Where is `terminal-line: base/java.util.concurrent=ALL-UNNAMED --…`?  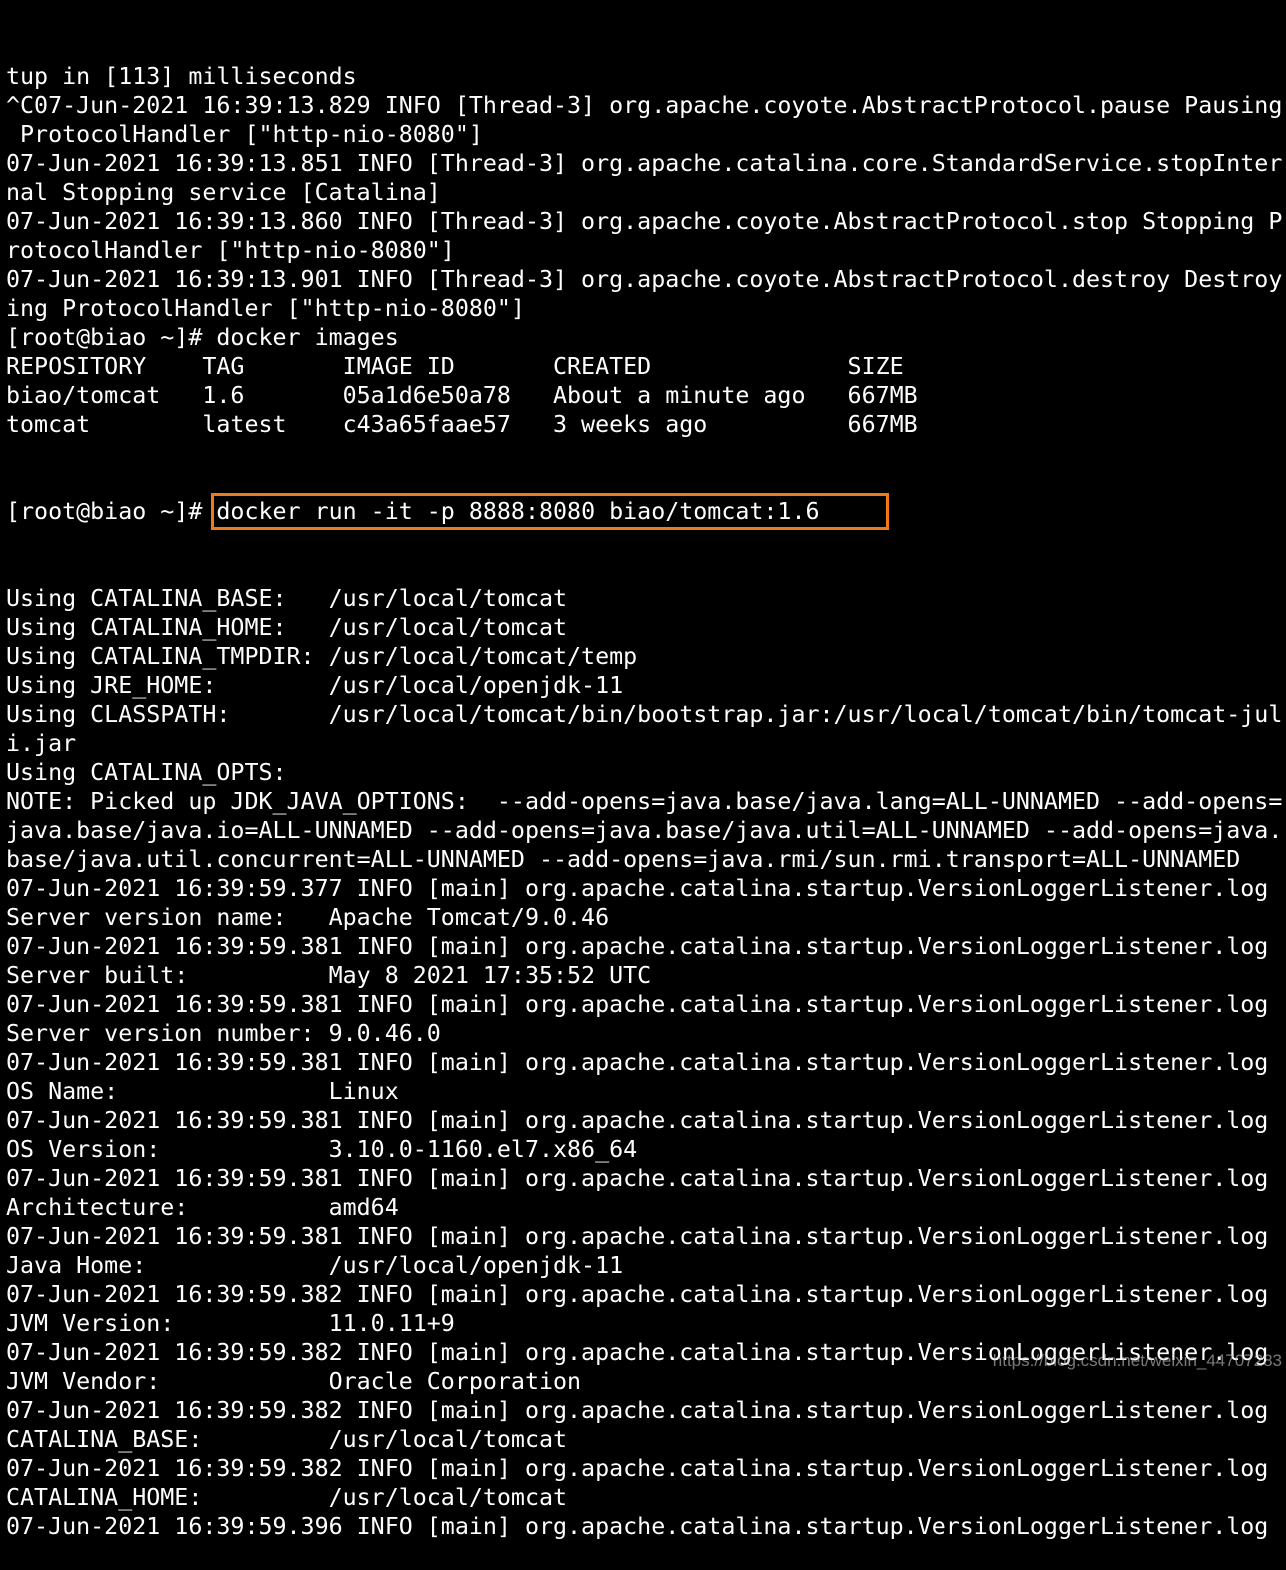 terminal-line: base/java.util.concurrent=ALL-UNNAMED --… is located at coordinates (623, 859).